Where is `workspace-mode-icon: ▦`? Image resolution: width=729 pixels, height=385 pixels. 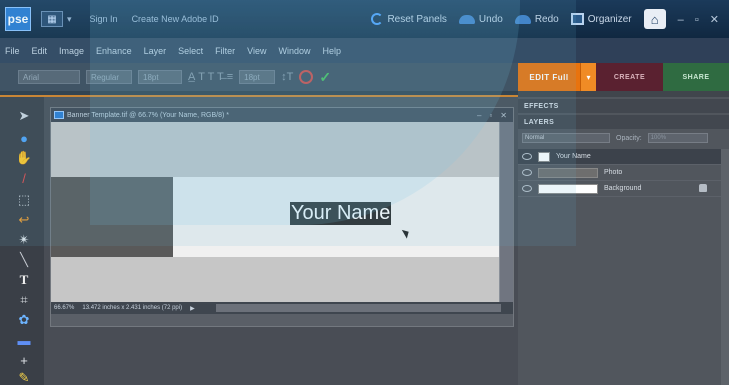
workspace-mode-icon: ▦ is located at coordinates (52, 19).